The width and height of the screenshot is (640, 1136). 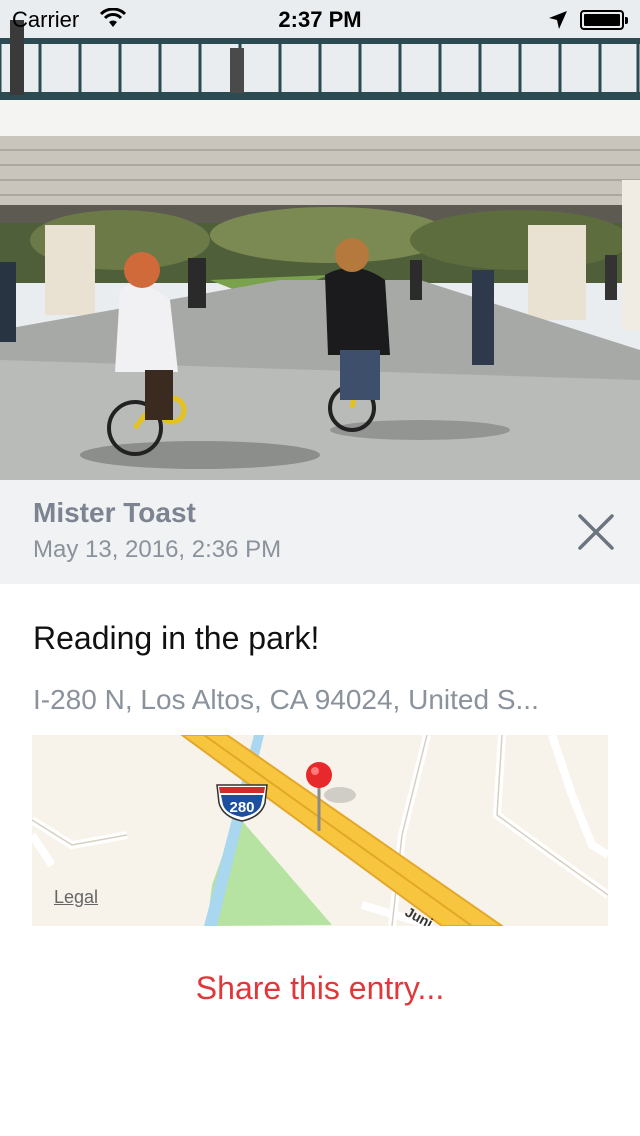 What do you see at coordinates (176, 638) in the screenshot?
I see `entry-title: Reading in the park!` at bounding box center [176, 638].